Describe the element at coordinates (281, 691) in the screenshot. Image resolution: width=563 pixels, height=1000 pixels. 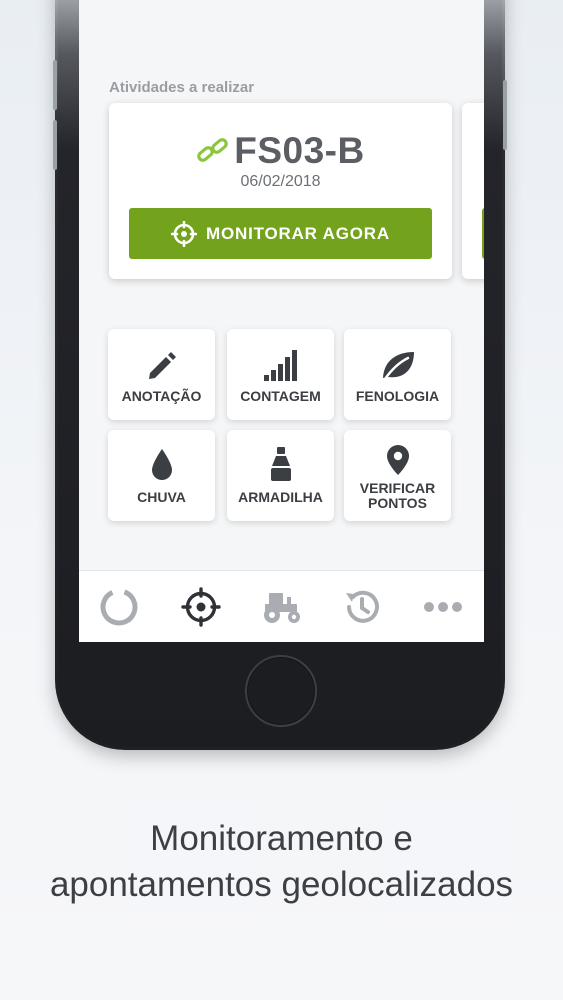
I see `home-button` at that location.